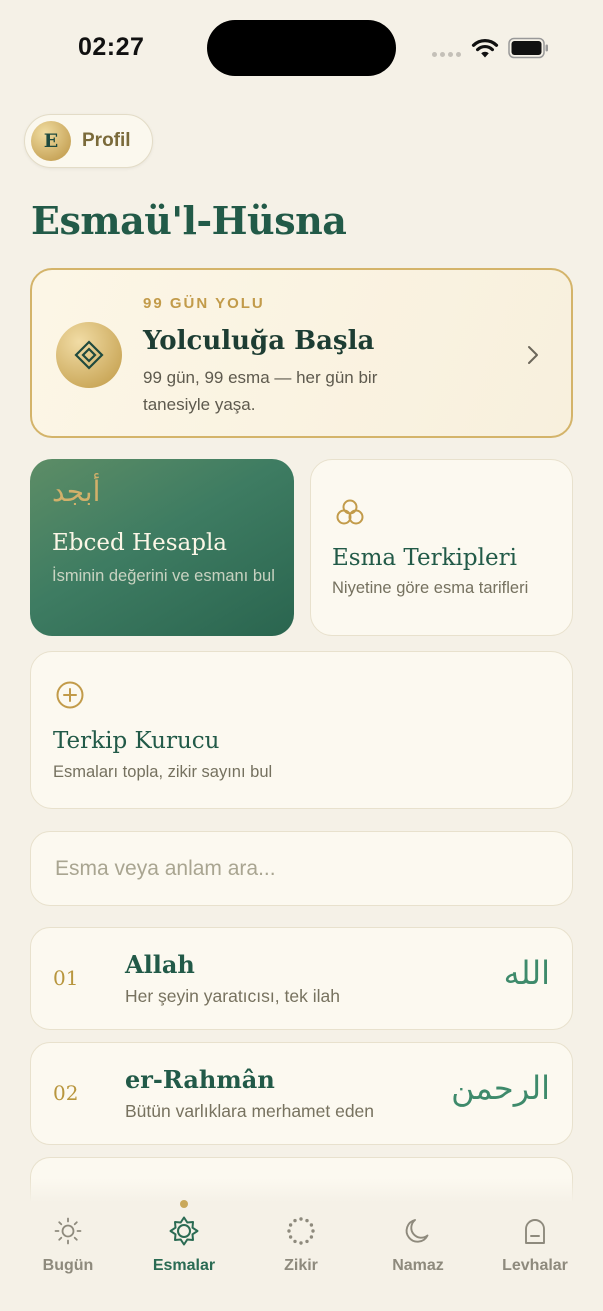 This screenshot has height=1311, width=603. Describe the element at coordinates (430, 588) in the screenshot. I see `terkip-description: Niyetine göre esma tarifleri` at that location.